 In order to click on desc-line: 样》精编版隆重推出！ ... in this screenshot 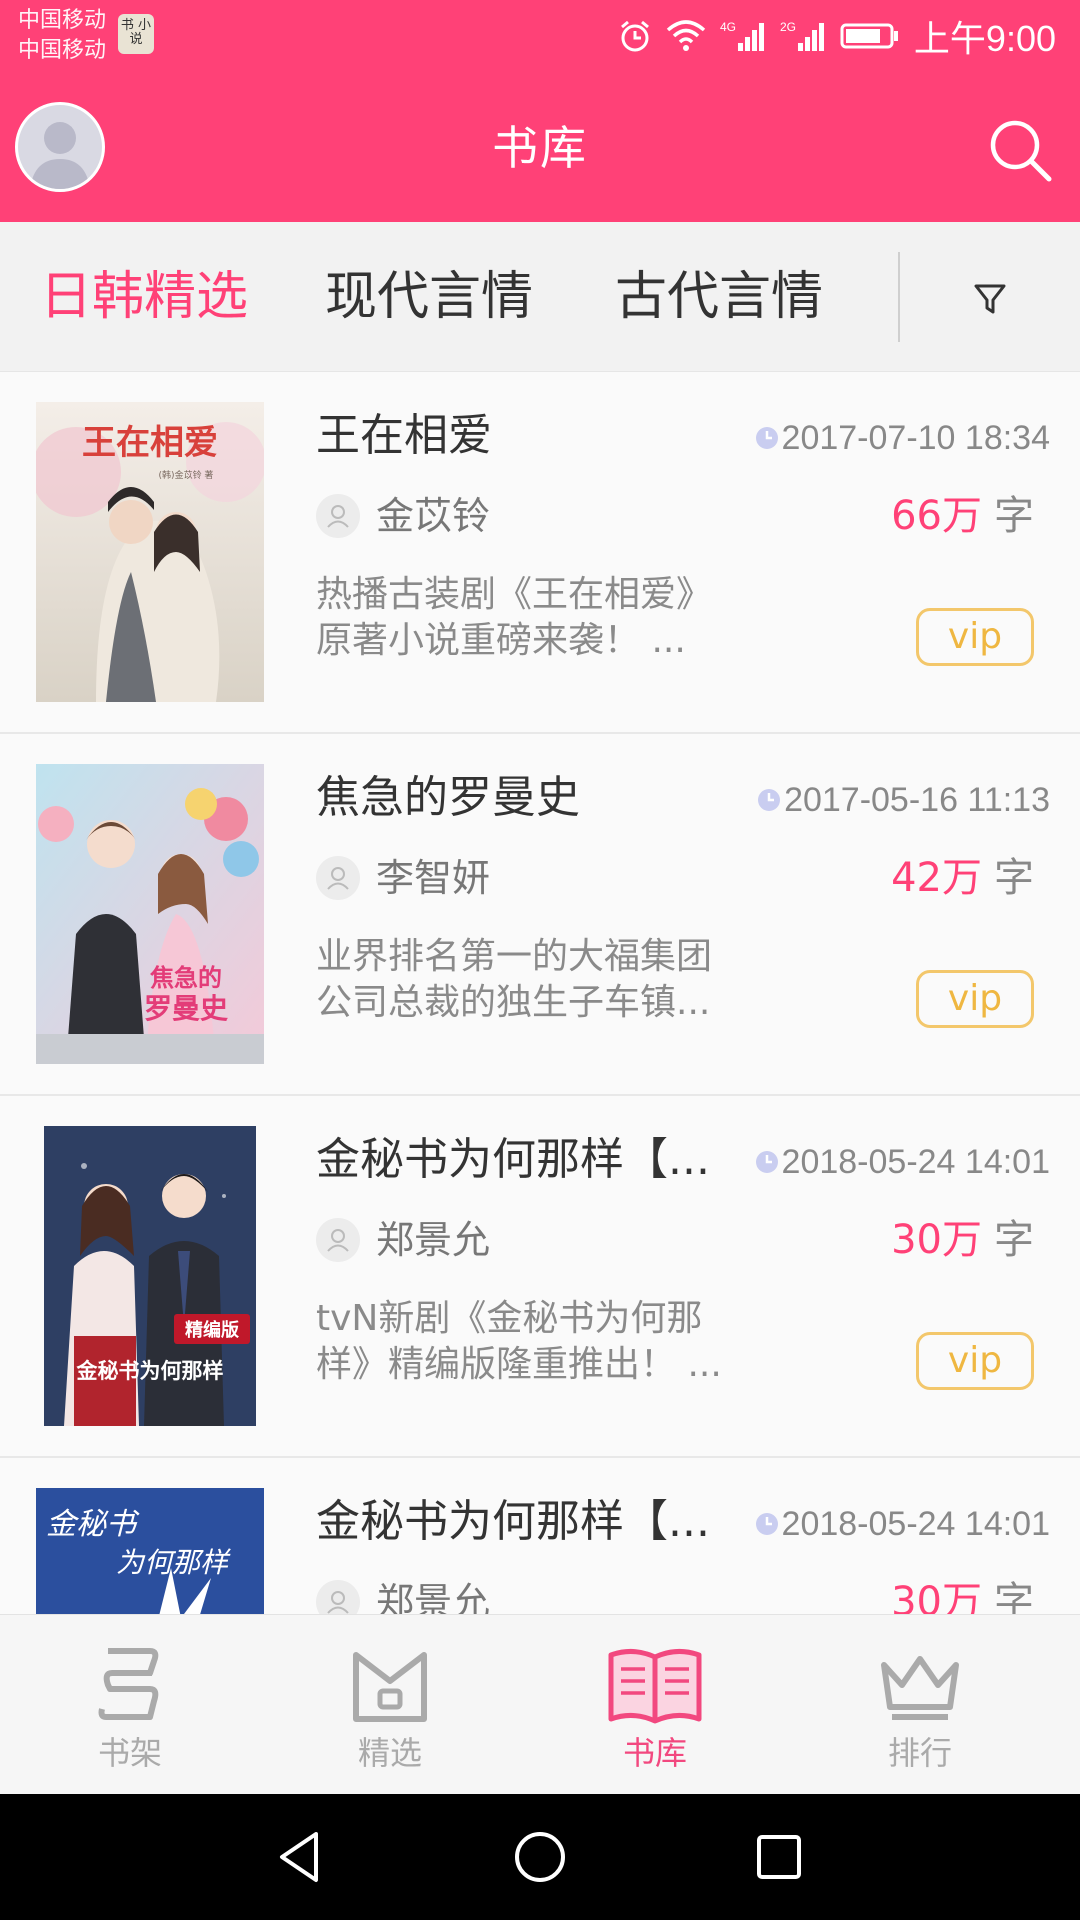, I will do `click(519, 1364)`.